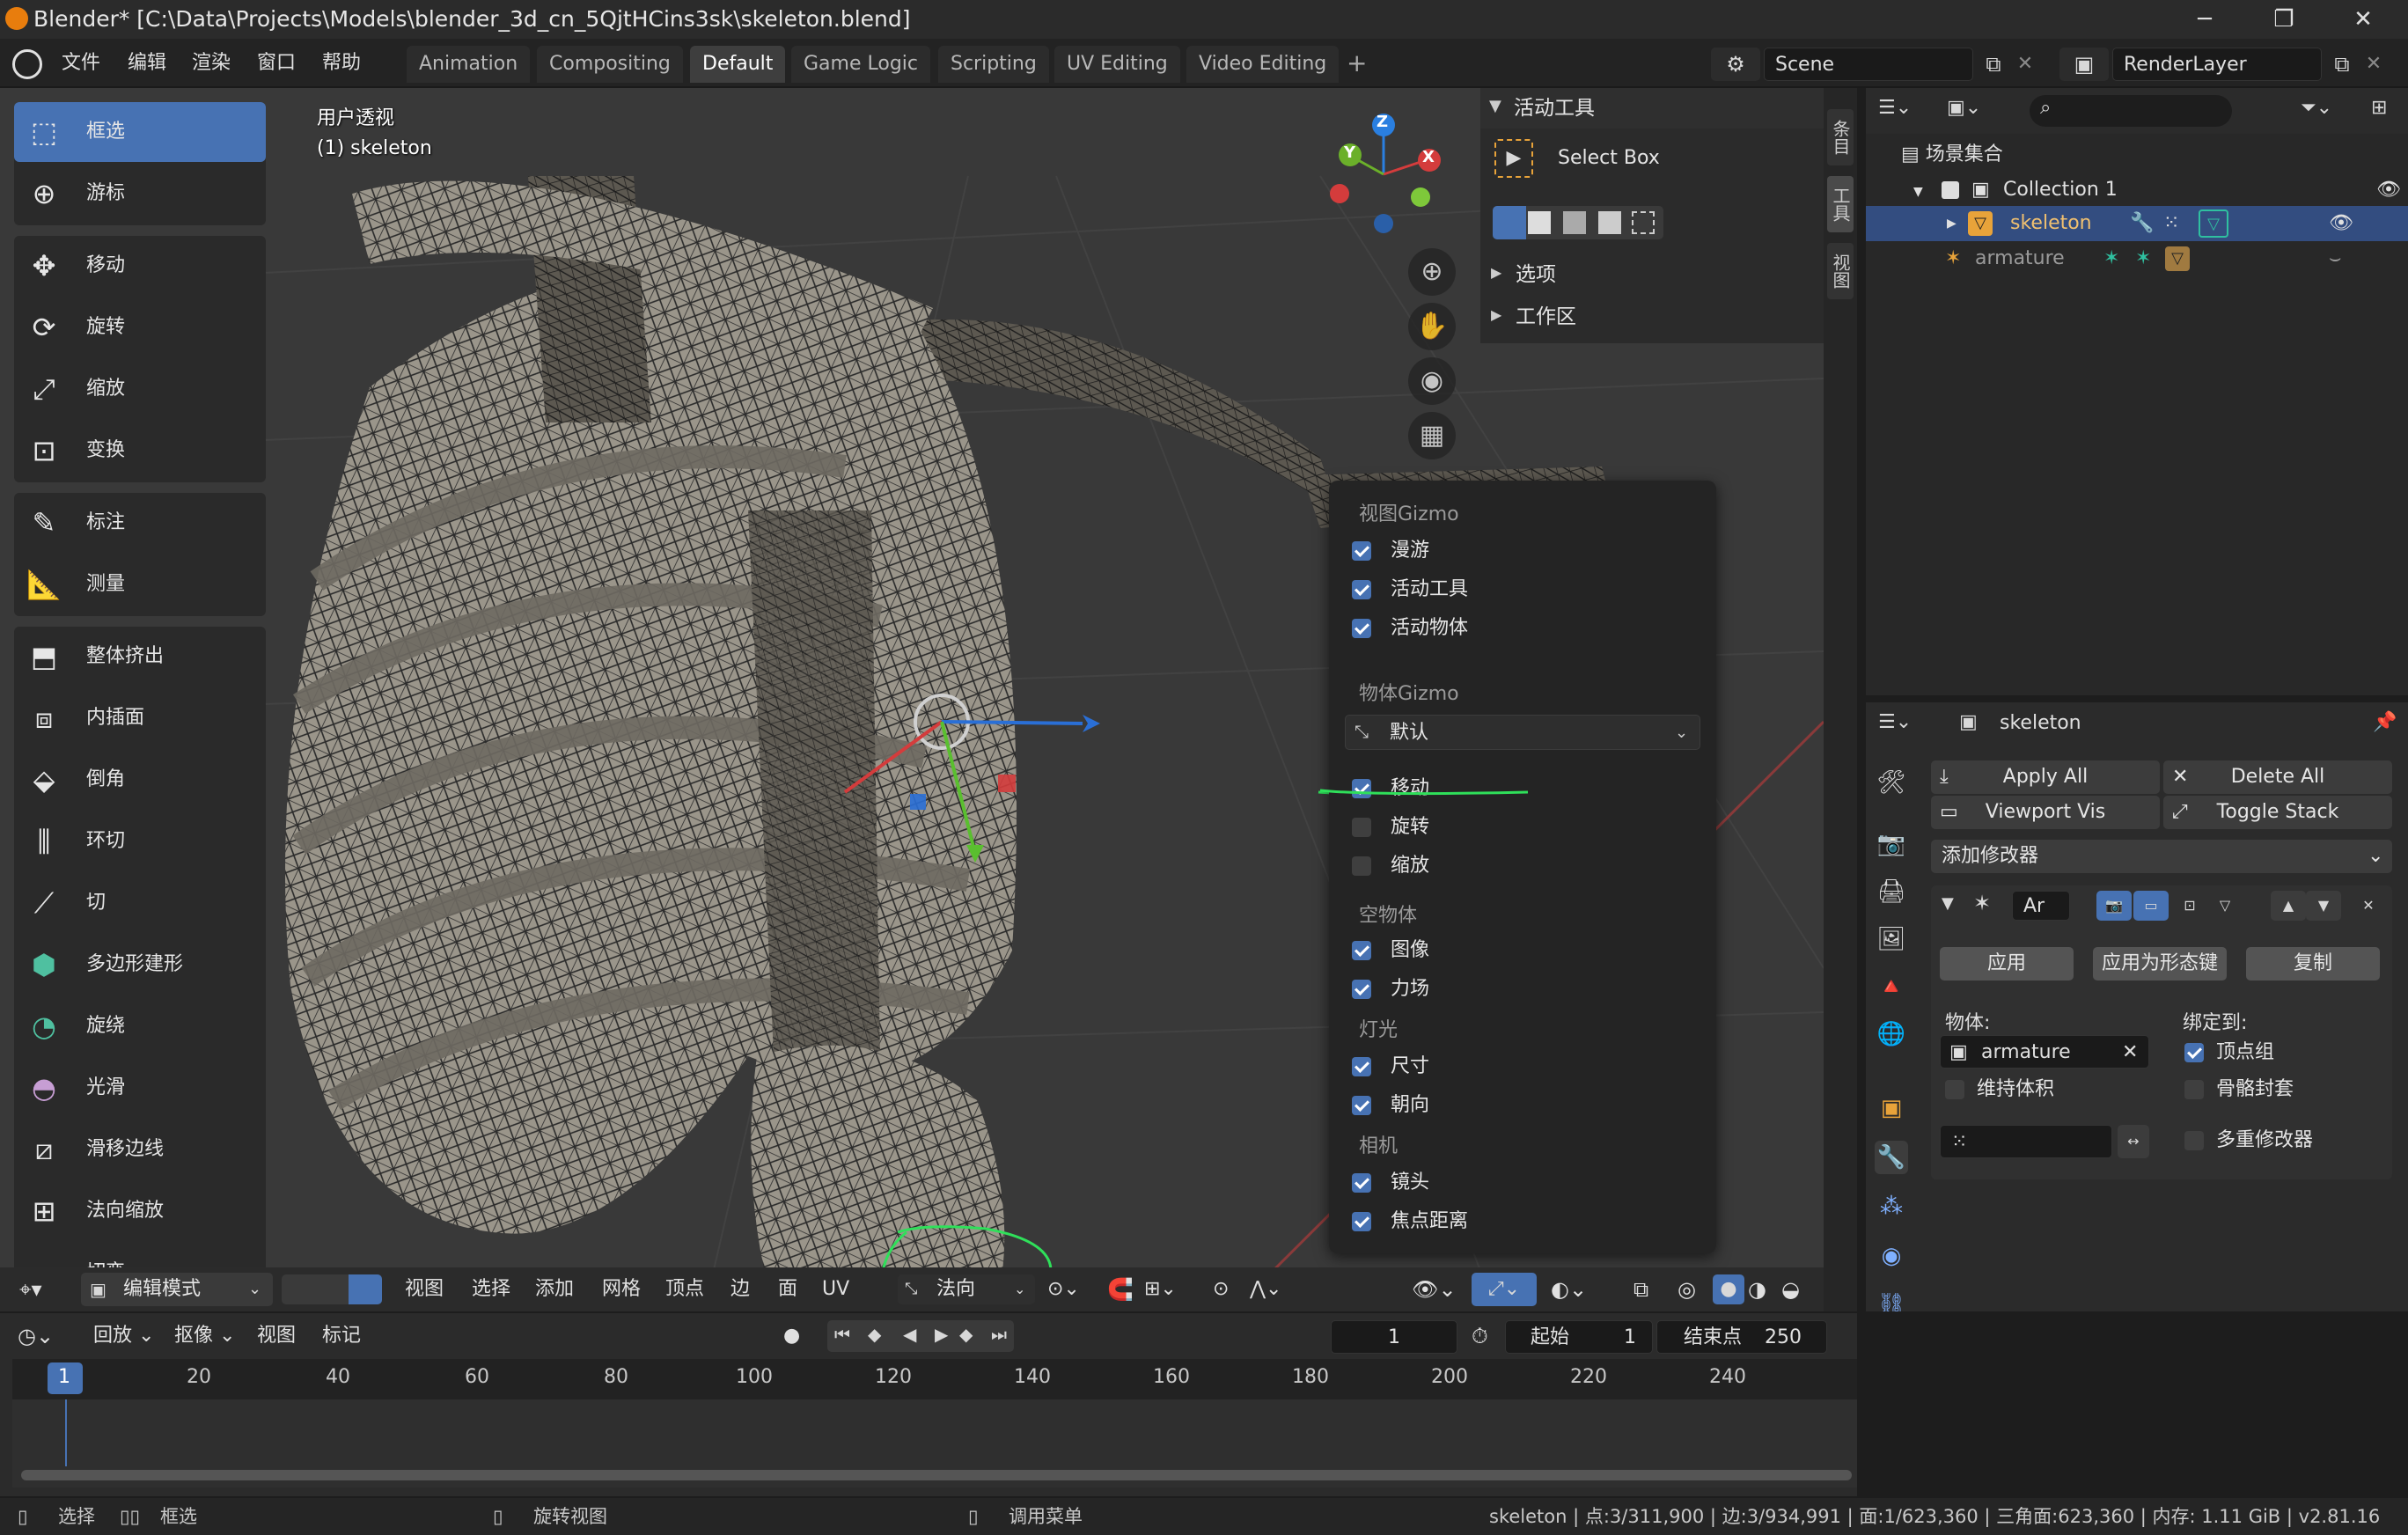 The image size is (2408, 1535). I want to click on gizmo-light-look-at-checkbox: 朝向, so click(1519, 1105).